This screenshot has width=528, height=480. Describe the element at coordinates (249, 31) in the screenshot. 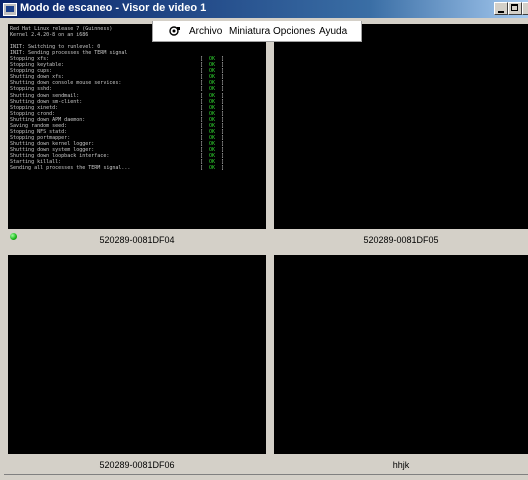

I see `menu-miniatura: Miniatura` at that location.